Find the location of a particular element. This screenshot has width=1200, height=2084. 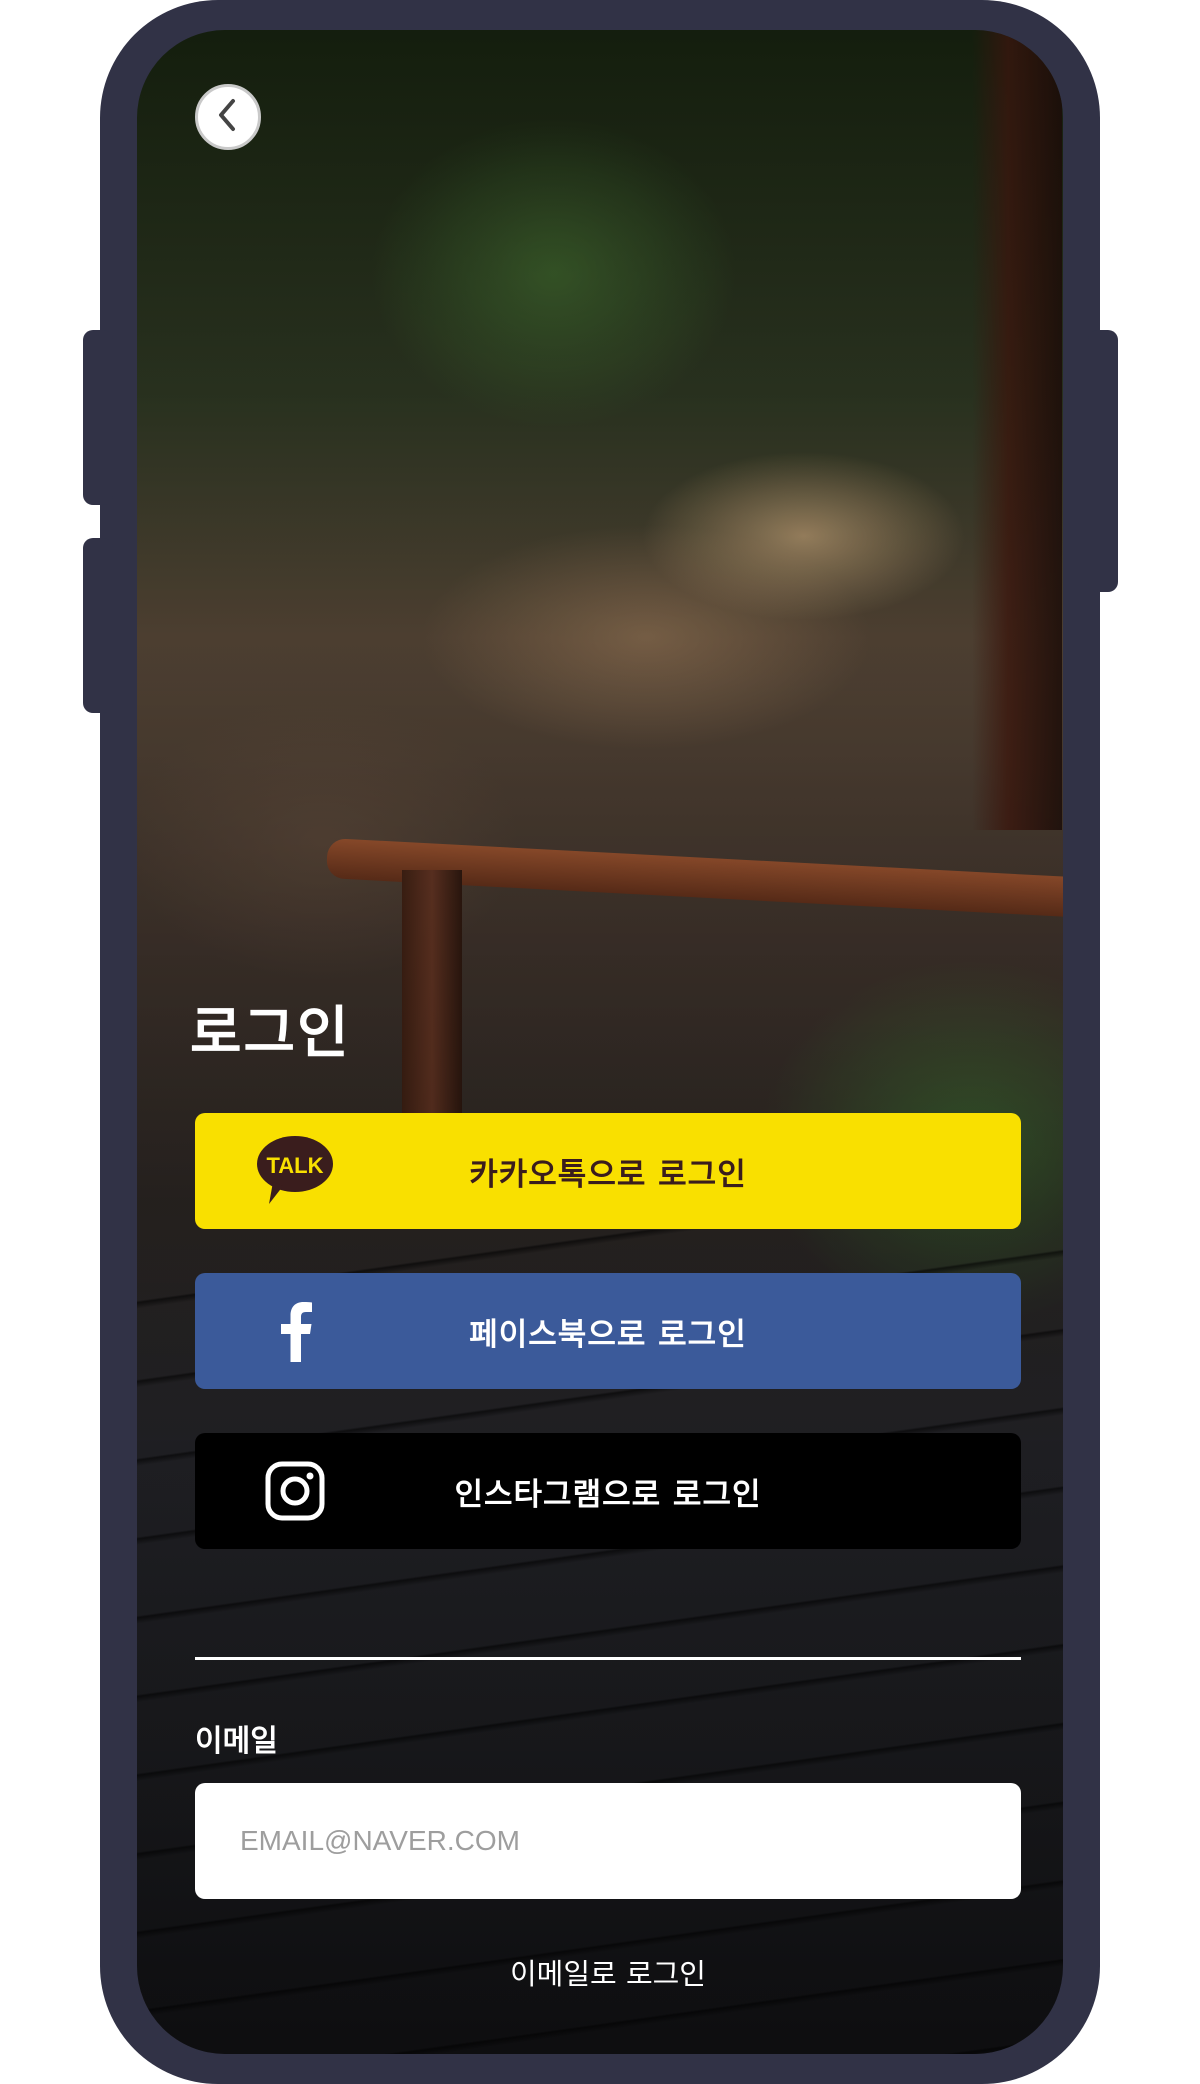

email-input is located at coordinates (608, 1841).